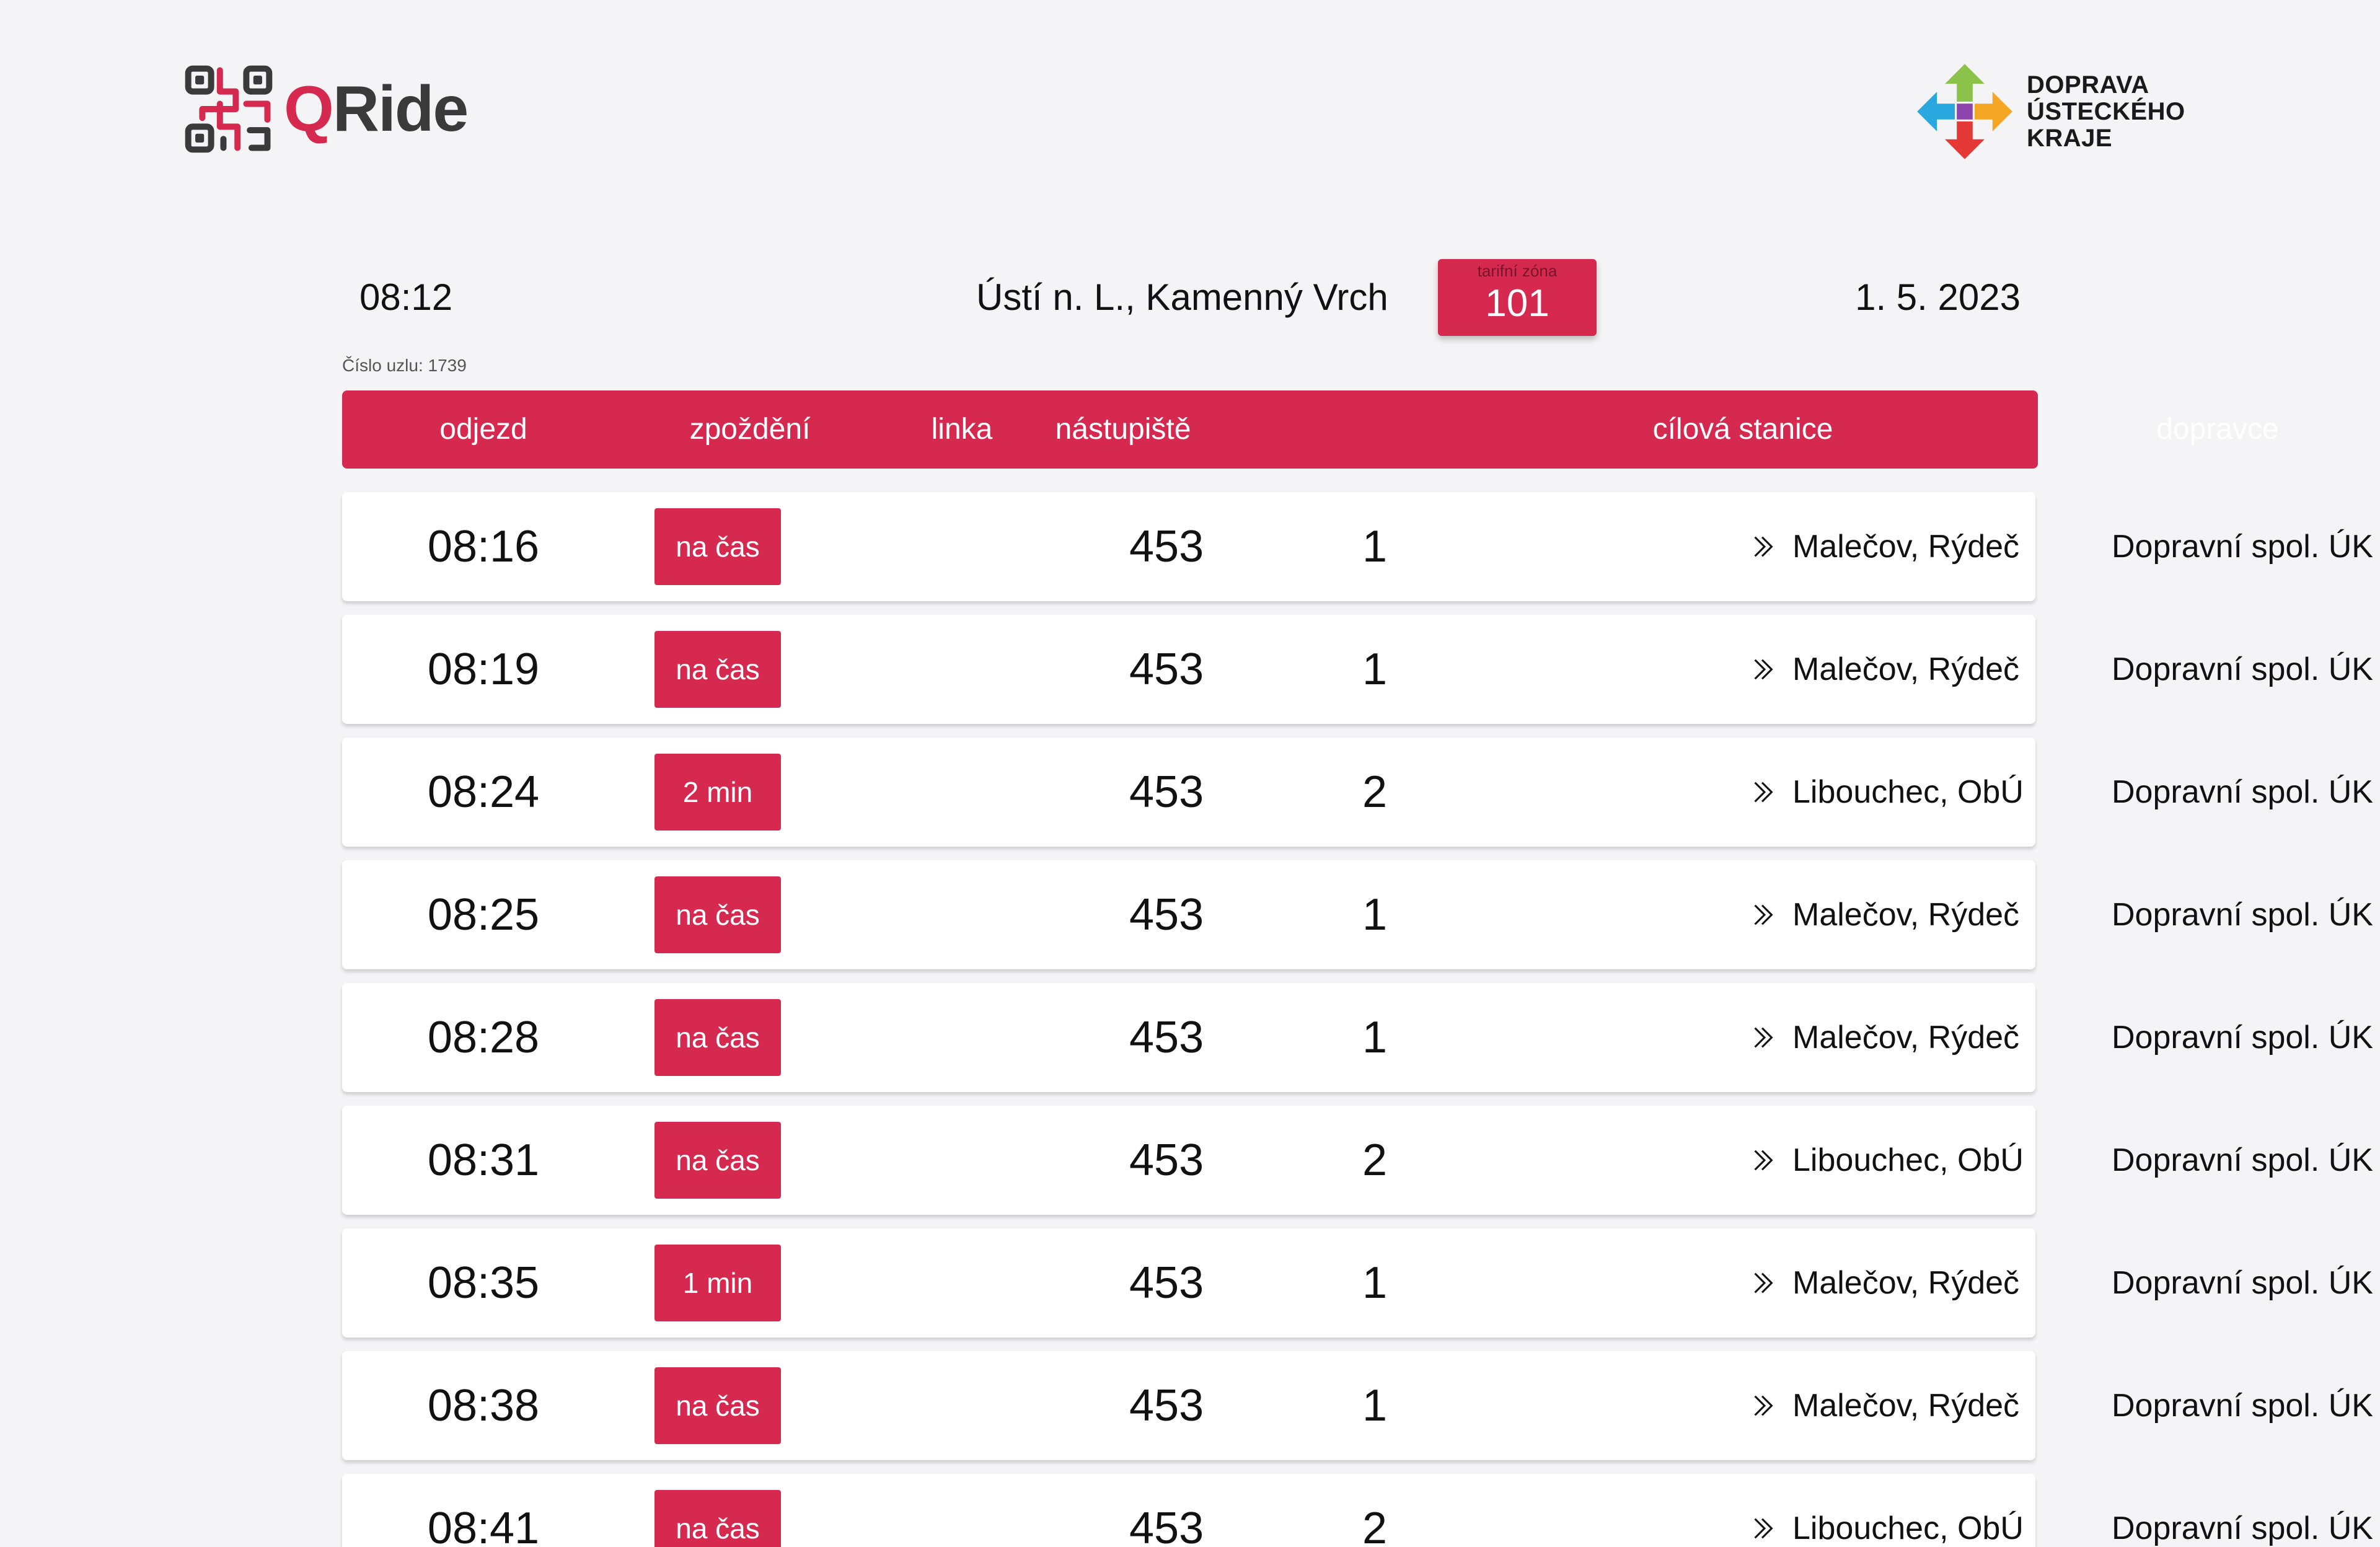 The width and height of the screenshot is (2380, 1547). Describe the element at coordinates (2070, 138) in the screenshot. I see `partner-name-line-3: KRAJE` at that location.